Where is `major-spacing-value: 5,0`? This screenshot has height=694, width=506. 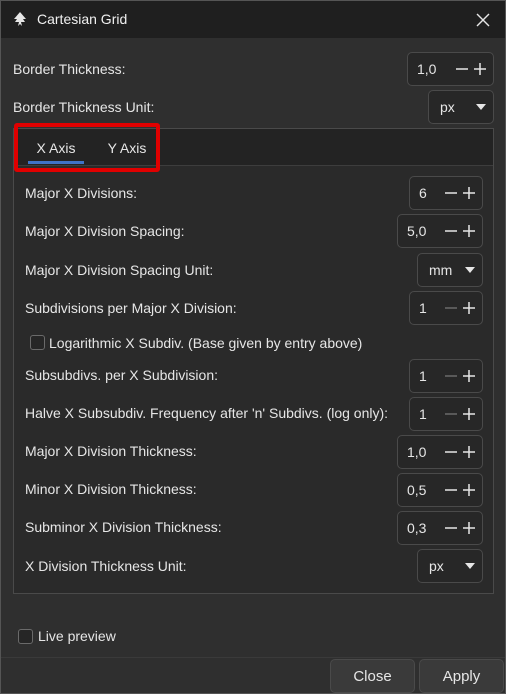
major-spacing-value: 5,0 is located at coordinates (420, 231).